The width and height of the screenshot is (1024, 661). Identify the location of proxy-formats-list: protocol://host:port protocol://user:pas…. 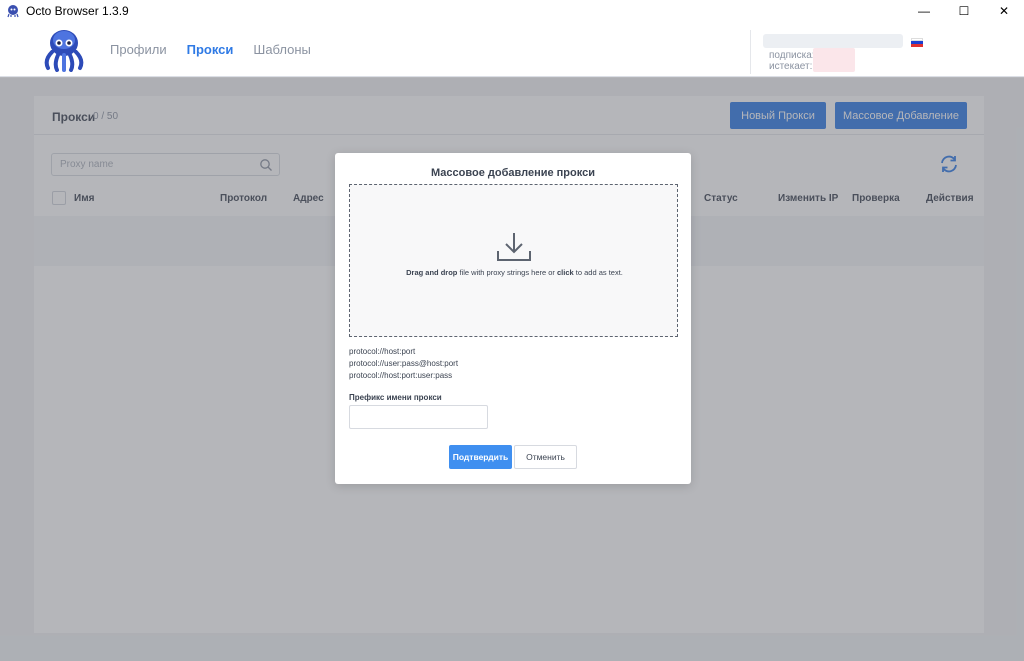
(403, 364).